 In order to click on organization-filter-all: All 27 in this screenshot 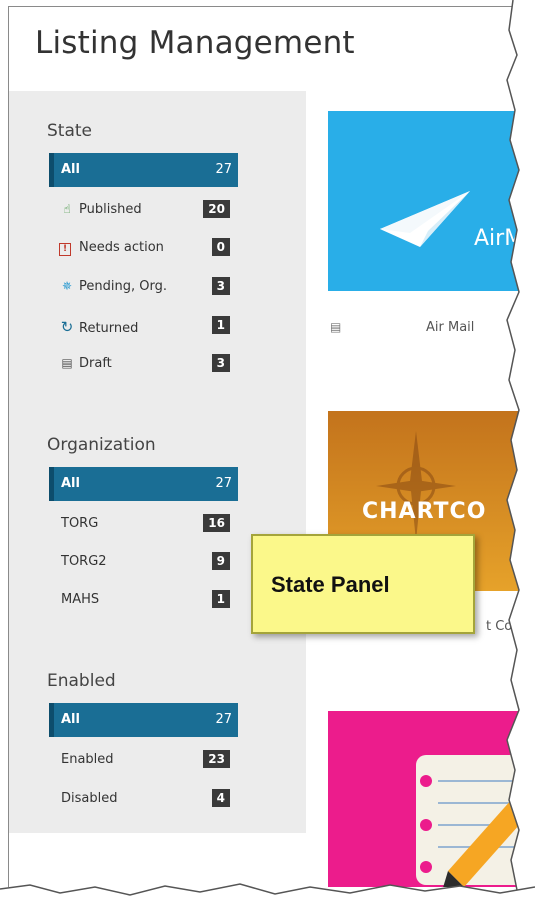, I will do `click(143, 484)`.